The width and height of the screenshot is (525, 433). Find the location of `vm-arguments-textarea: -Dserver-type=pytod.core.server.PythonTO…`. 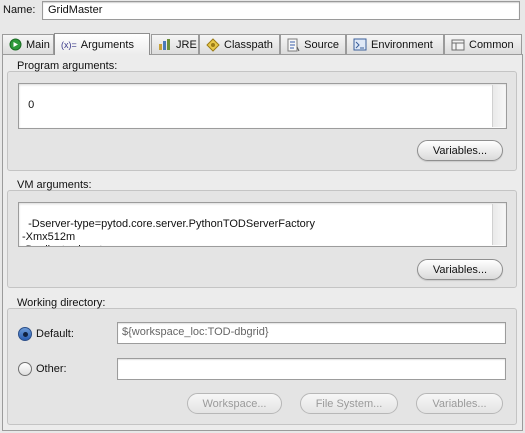

vm-arguments-textarea: -Dserver-type=pytod.core.server.PythonTO… is located at coordinates (262, 224).